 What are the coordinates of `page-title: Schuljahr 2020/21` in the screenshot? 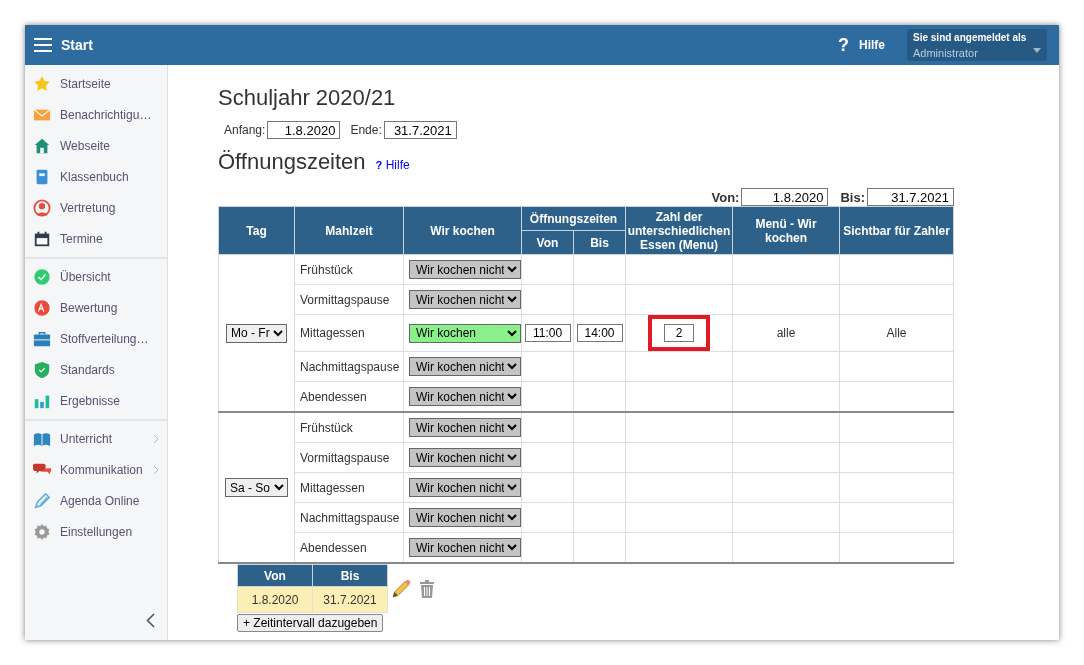 It's located at (307, 98).